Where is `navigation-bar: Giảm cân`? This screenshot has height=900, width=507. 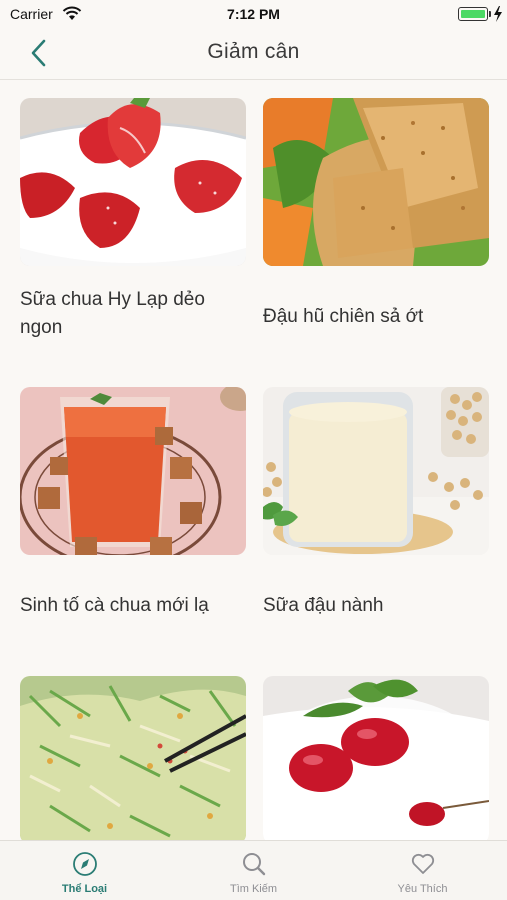 navigation-bar: Giảm cân is located at coordinates (253, 55).